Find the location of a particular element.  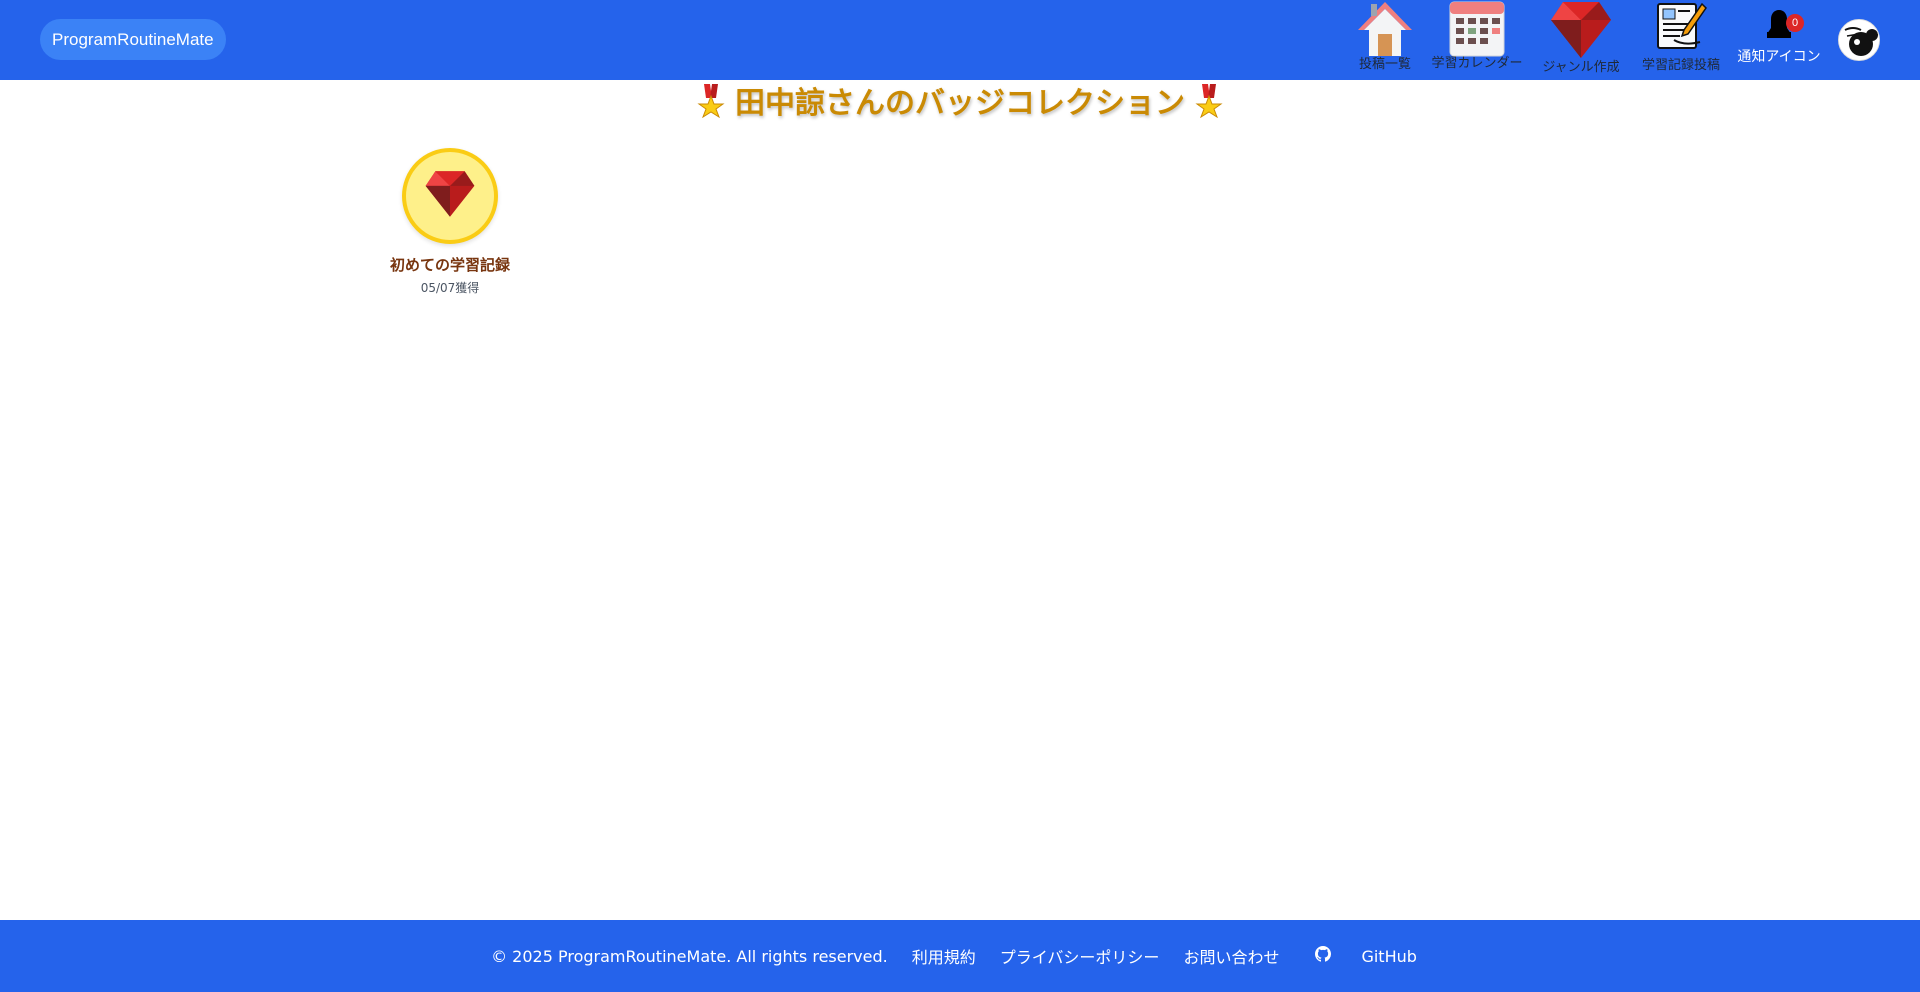

avatar is located at coordinates (1859, 40).